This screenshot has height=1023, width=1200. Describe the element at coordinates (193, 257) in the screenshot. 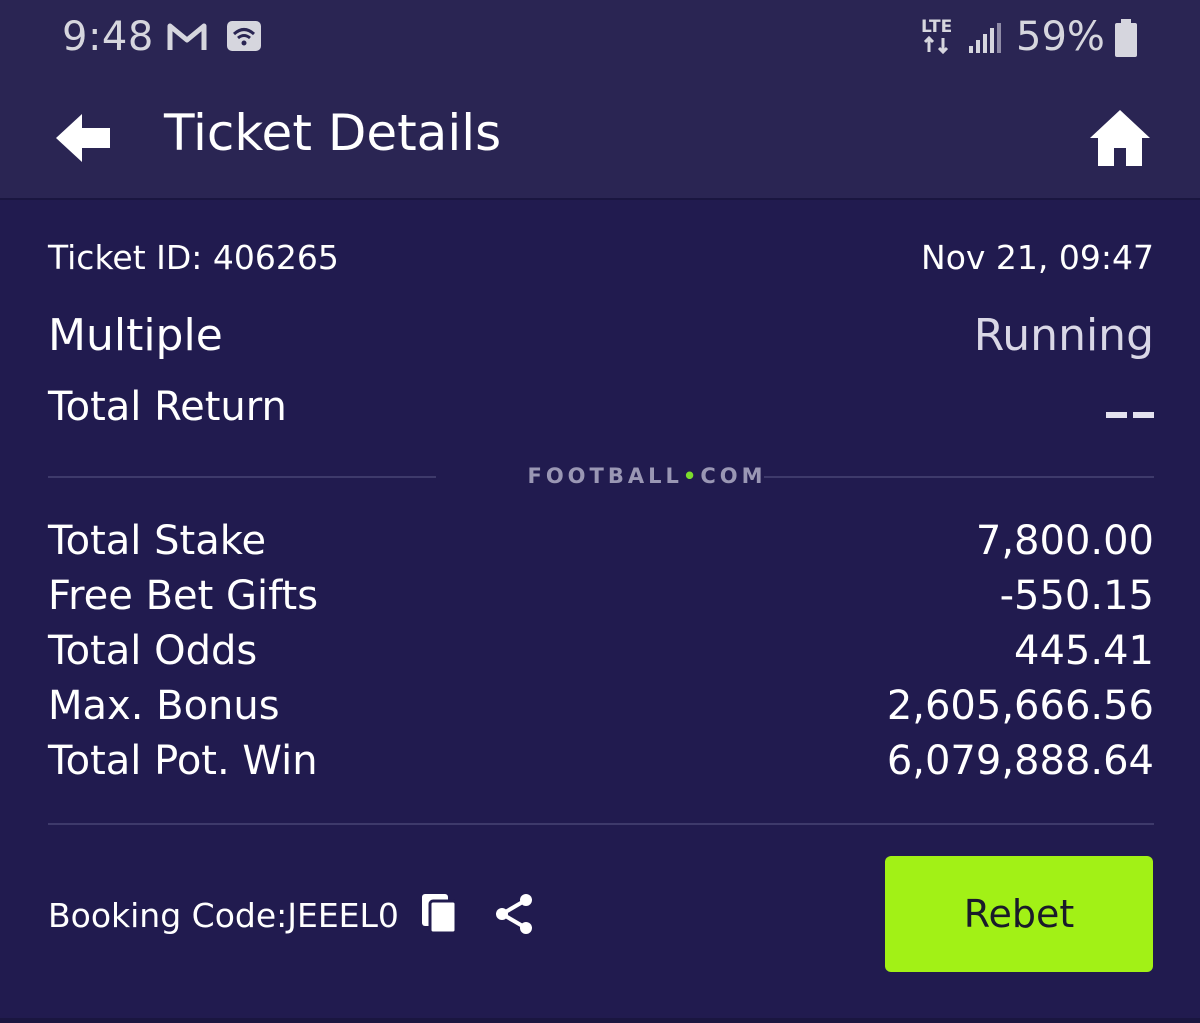

I see `ticket-id: Ticket ID: 406265` at that location.